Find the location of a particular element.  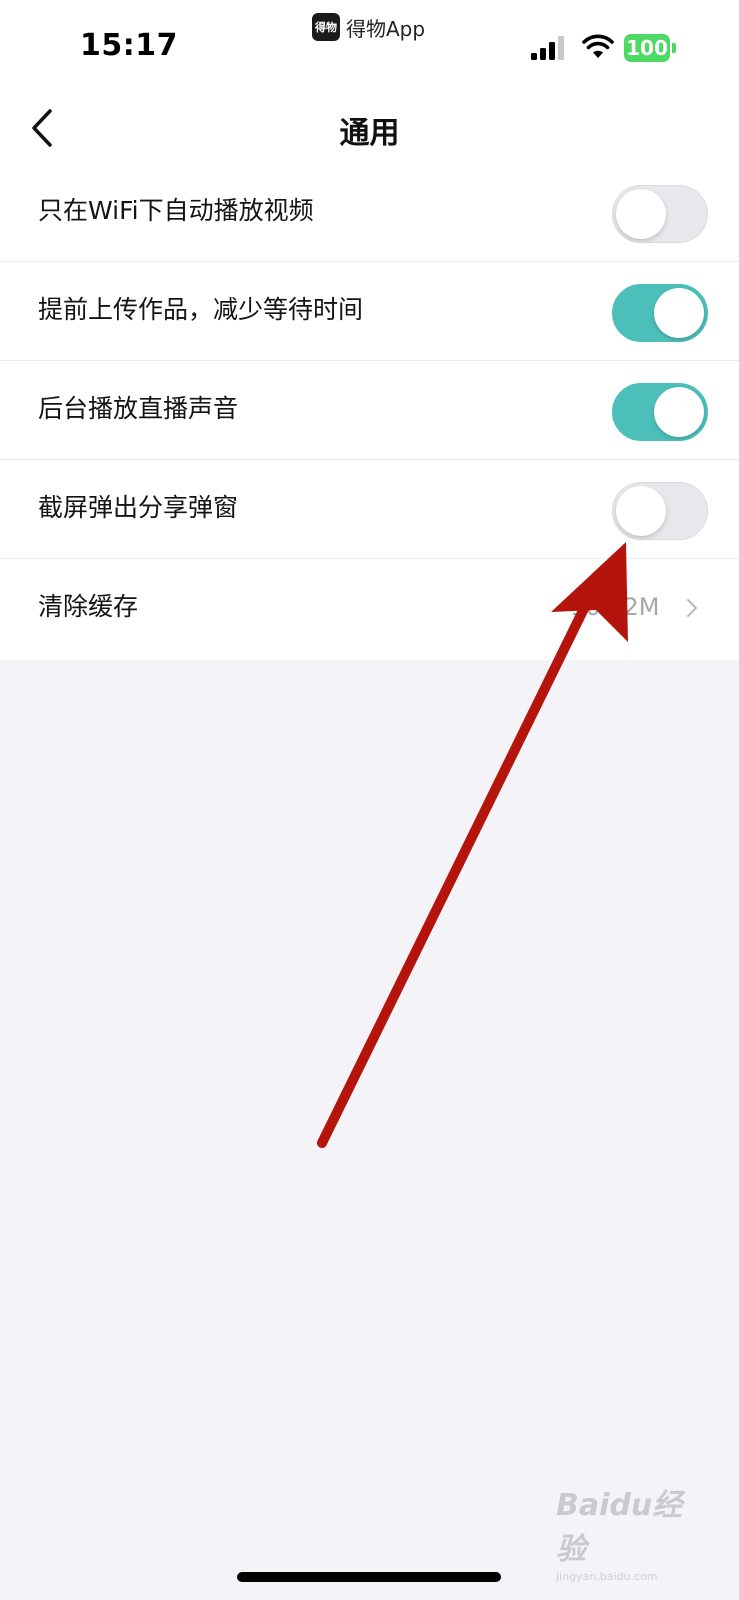

baidu-watermark: Baidu经验 jingyan.baidu.com is located at coordinates (631, 1531).